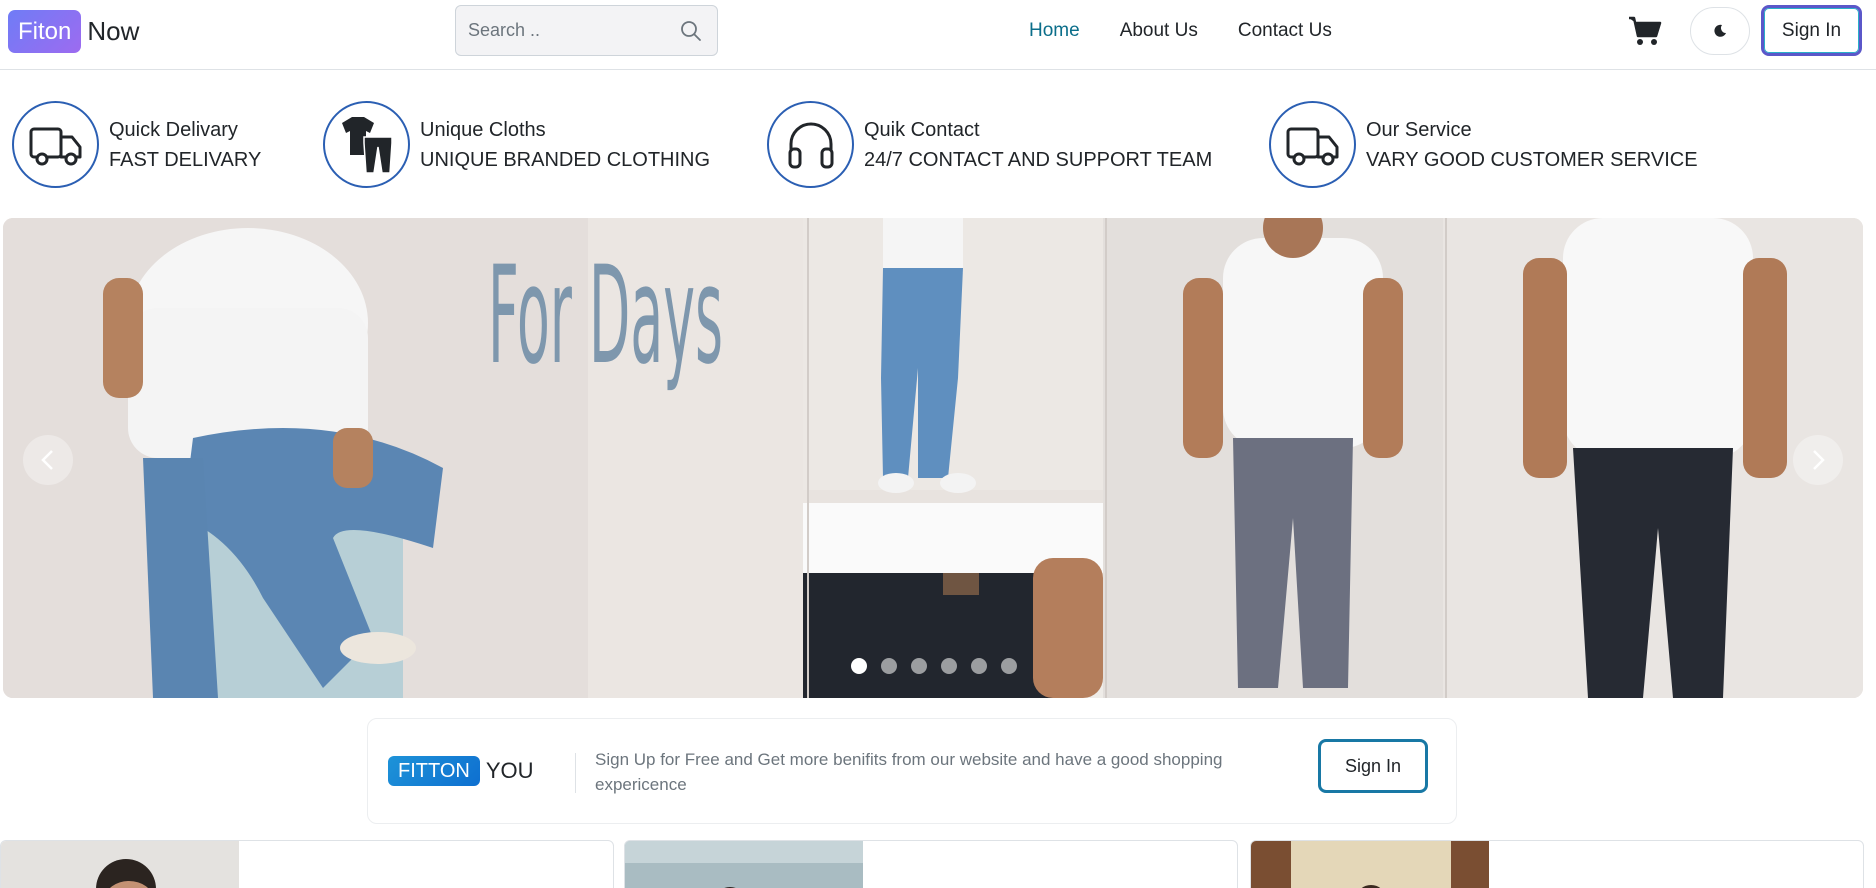  Describe the element at coordinates (516, 144) in the screenshot. I see `feature-unique-cloths: Unique Cloths UNIQUE BRANDED CLOTHING` at that location.